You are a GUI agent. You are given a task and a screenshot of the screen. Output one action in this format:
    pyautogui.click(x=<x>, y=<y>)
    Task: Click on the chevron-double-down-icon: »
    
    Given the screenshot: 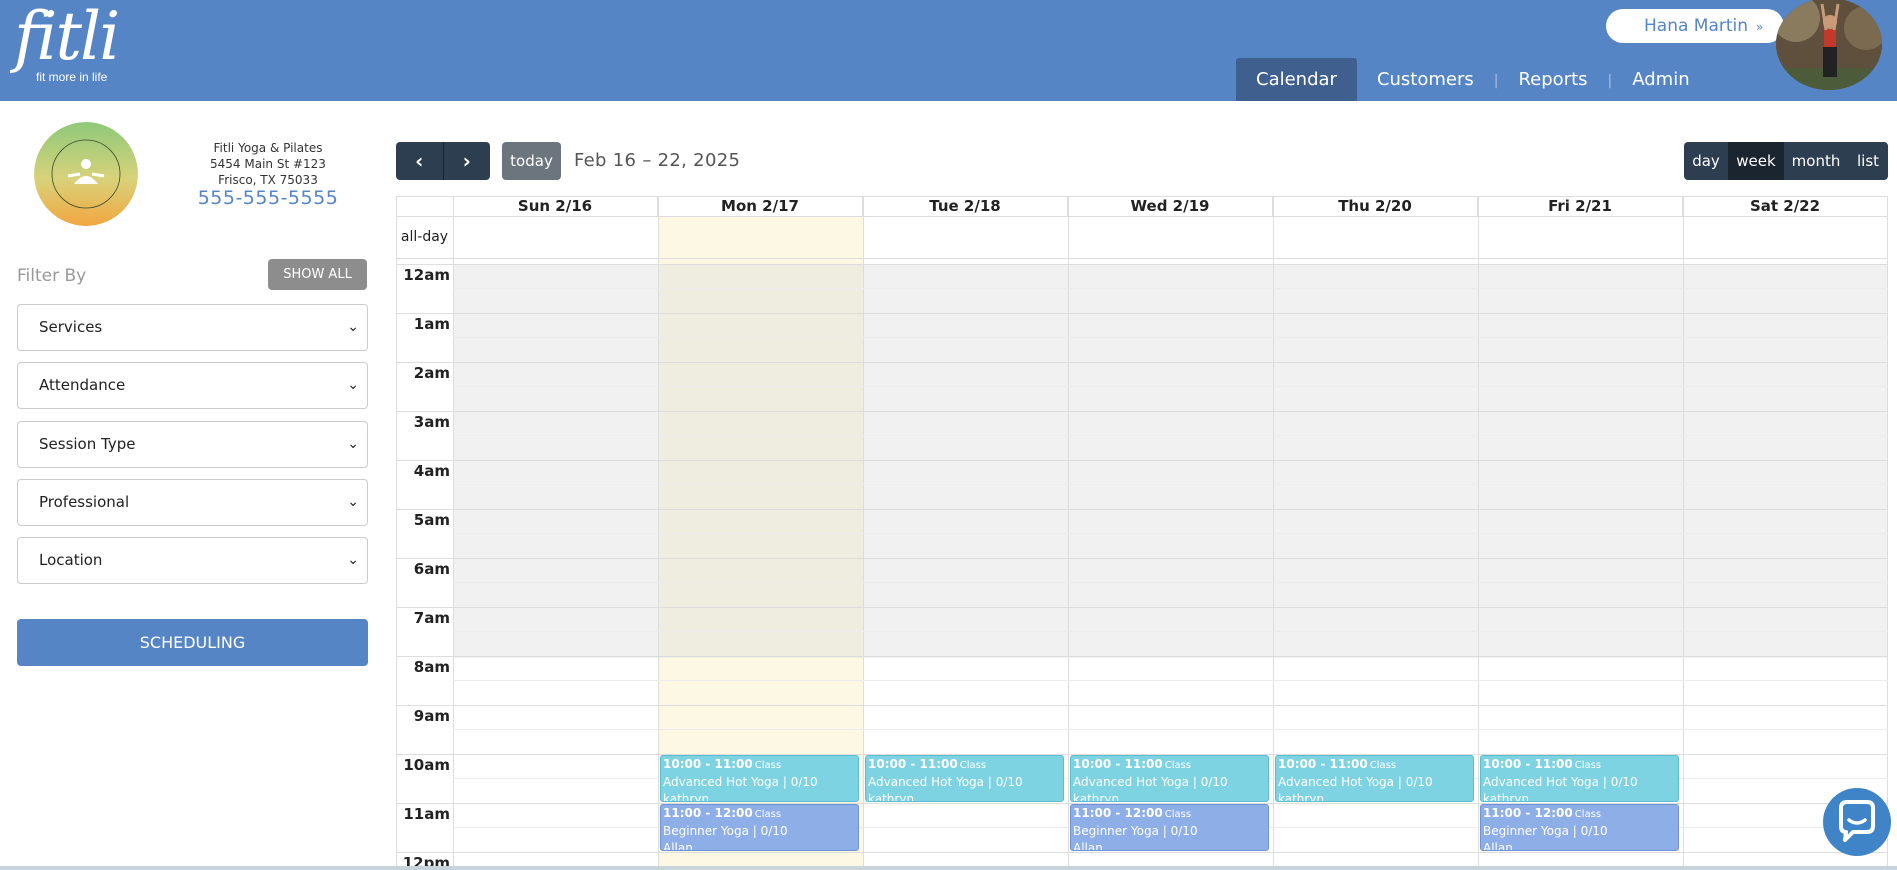 What is the action you would take?
    pyautogui.click(x=1760, y=27)
    